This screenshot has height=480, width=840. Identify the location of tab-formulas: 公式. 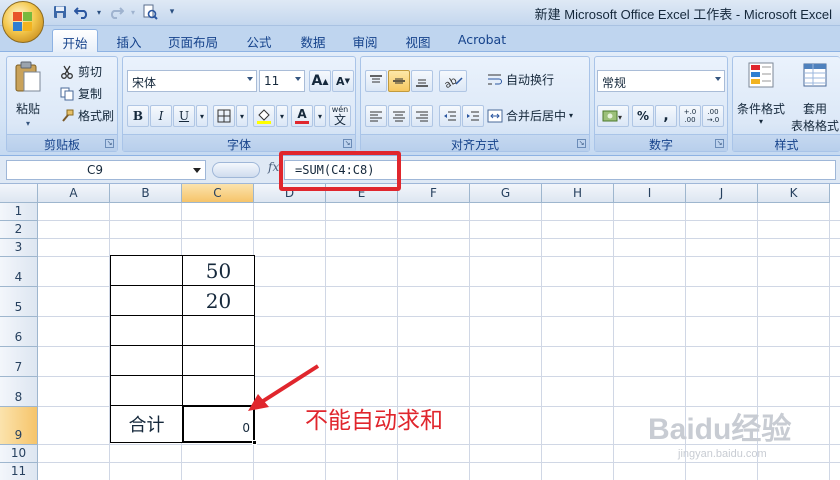
(259, 40).